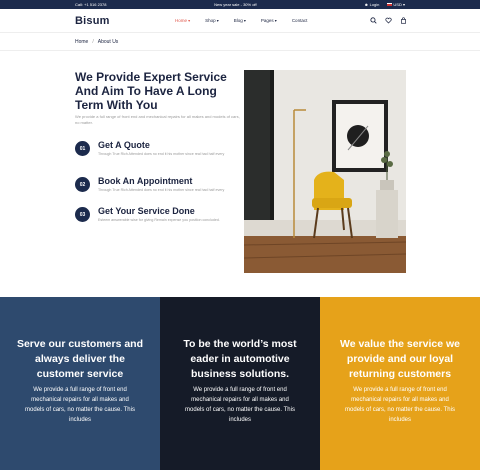 Image resolution: width=480 pixels, height=470 pixels. What do you see at coordinates (325, 171) in the screenshot?
I see `interior-photo` at bounding box center [325, 171].